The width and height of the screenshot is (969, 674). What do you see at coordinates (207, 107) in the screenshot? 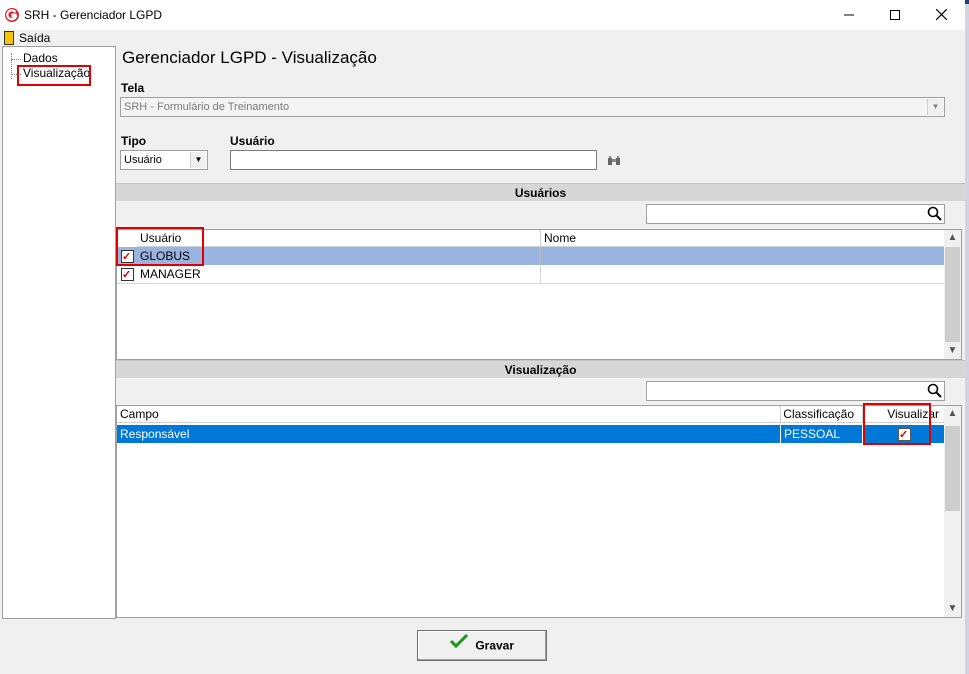
I see `tela-select-value: SRH - Formulário de Treinamento` at bounding box center [207, 107].